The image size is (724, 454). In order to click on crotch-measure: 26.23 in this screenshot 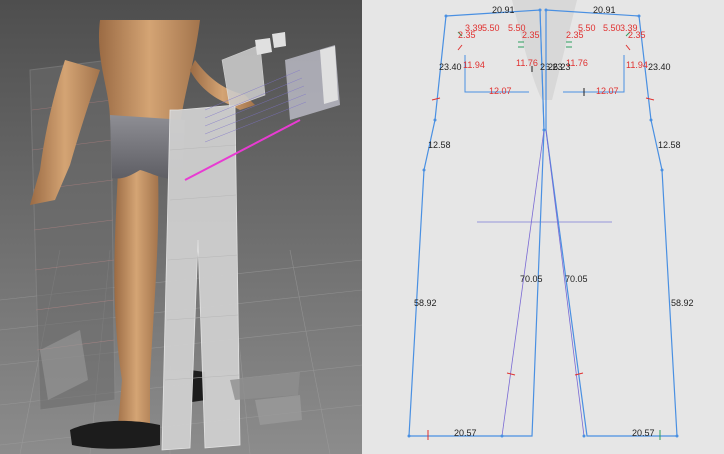, I will do `click(559, 67)`.